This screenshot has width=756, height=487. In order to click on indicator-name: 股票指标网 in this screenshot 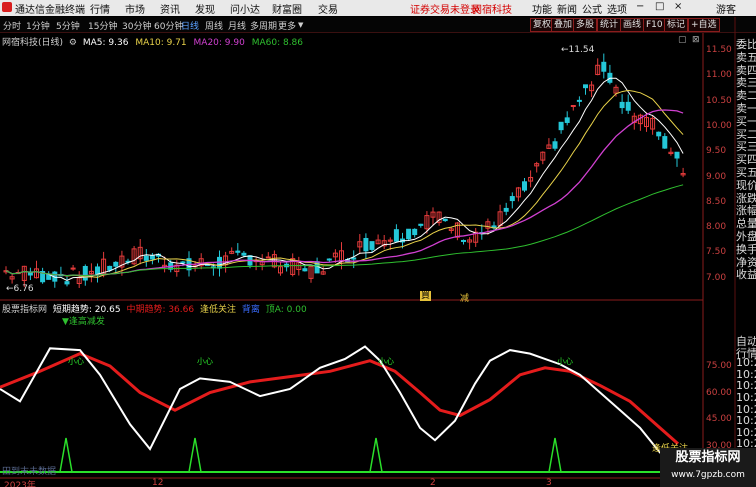, I will do `click(25, 310)`.